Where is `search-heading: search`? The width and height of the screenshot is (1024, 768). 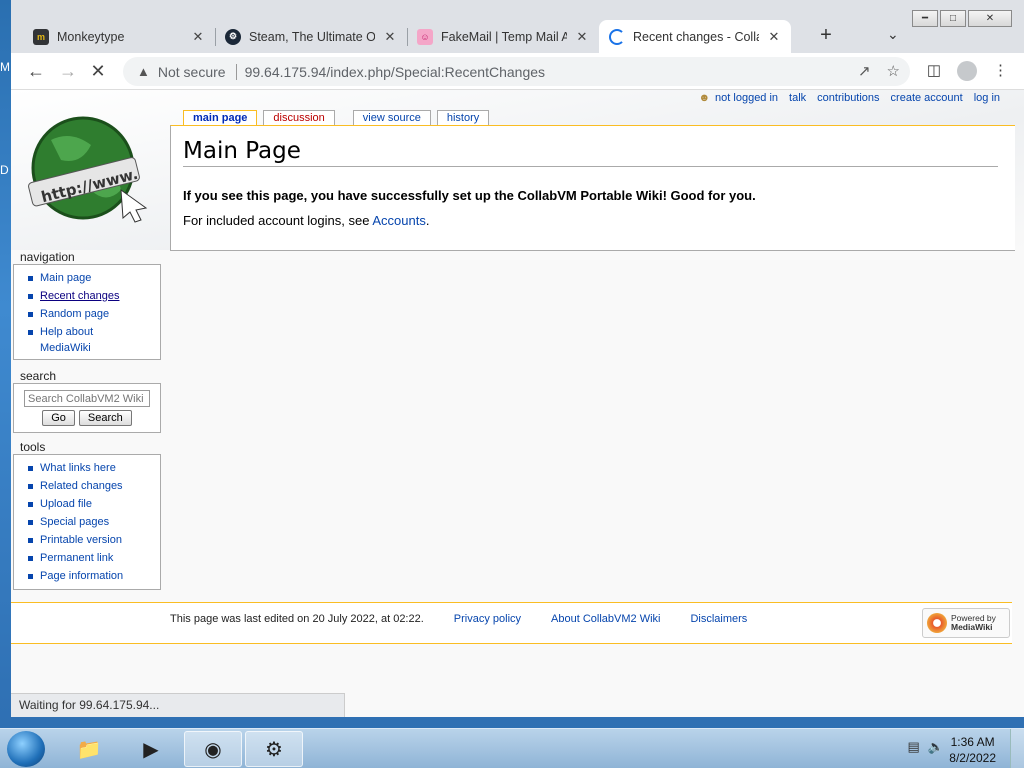 search-heading: search is located at coordinates (38, 376).